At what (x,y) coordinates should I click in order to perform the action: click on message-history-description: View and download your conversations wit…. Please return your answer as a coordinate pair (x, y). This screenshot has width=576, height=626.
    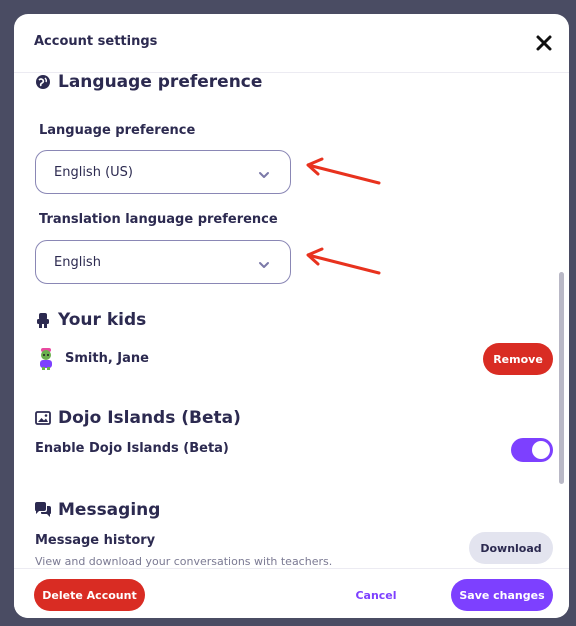
    Looking at the image, I should click on (184, 561).